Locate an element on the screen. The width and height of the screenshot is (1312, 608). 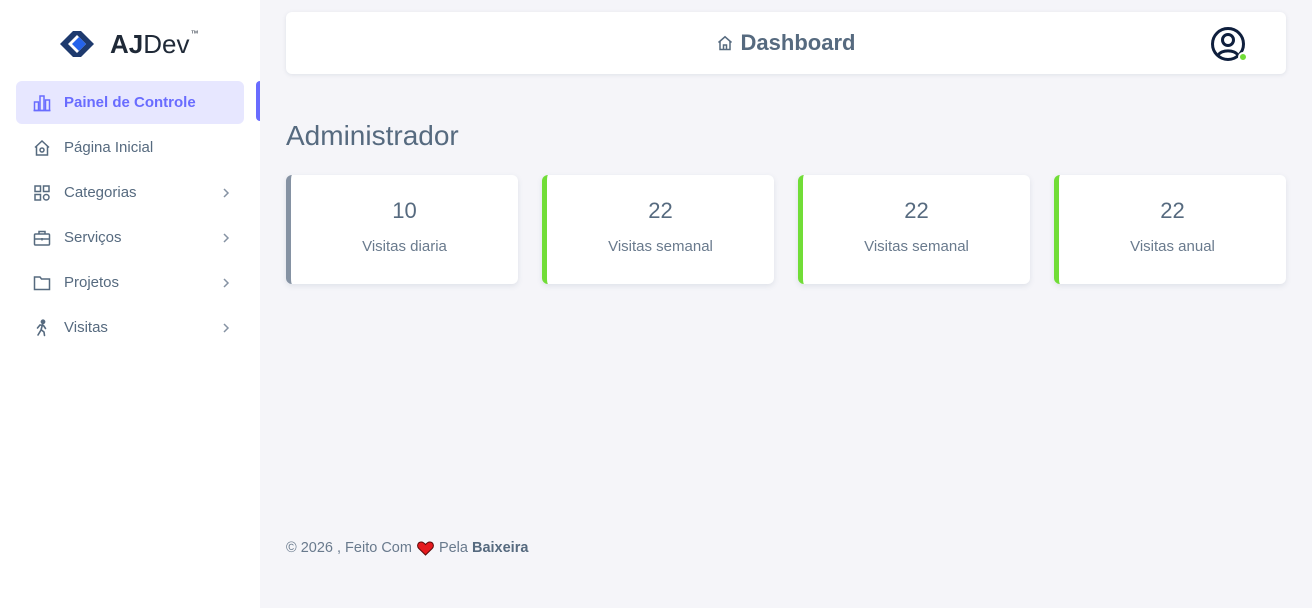
sidebar-item-label: Serviços is located at coordinates (93, 237).